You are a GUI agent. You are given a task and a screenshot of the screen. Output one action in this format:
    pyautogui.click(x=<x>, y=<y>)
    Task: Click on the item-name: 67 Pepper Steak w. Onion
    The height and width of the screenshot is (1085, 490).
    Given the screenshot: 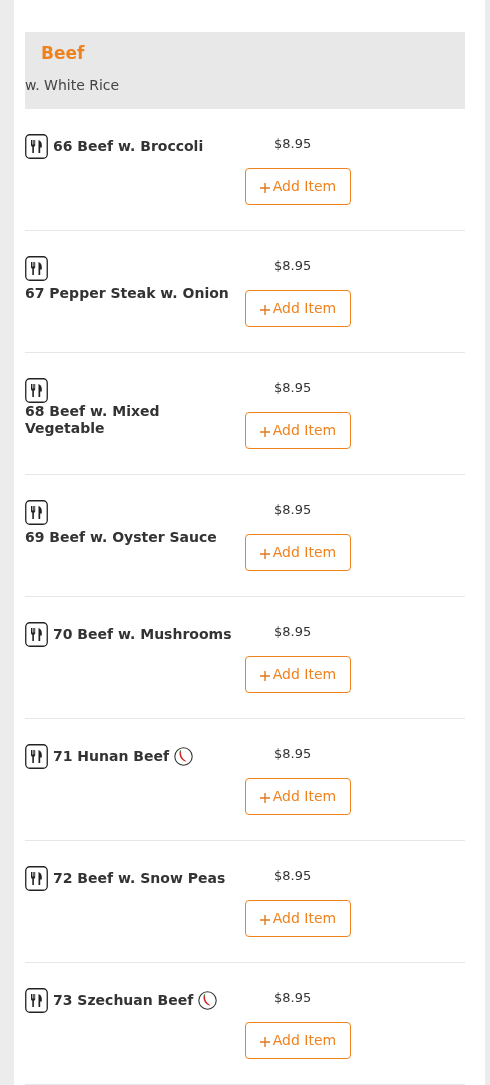 What is the action you would take?
    pyautogui.click(x=127, y=293)
    